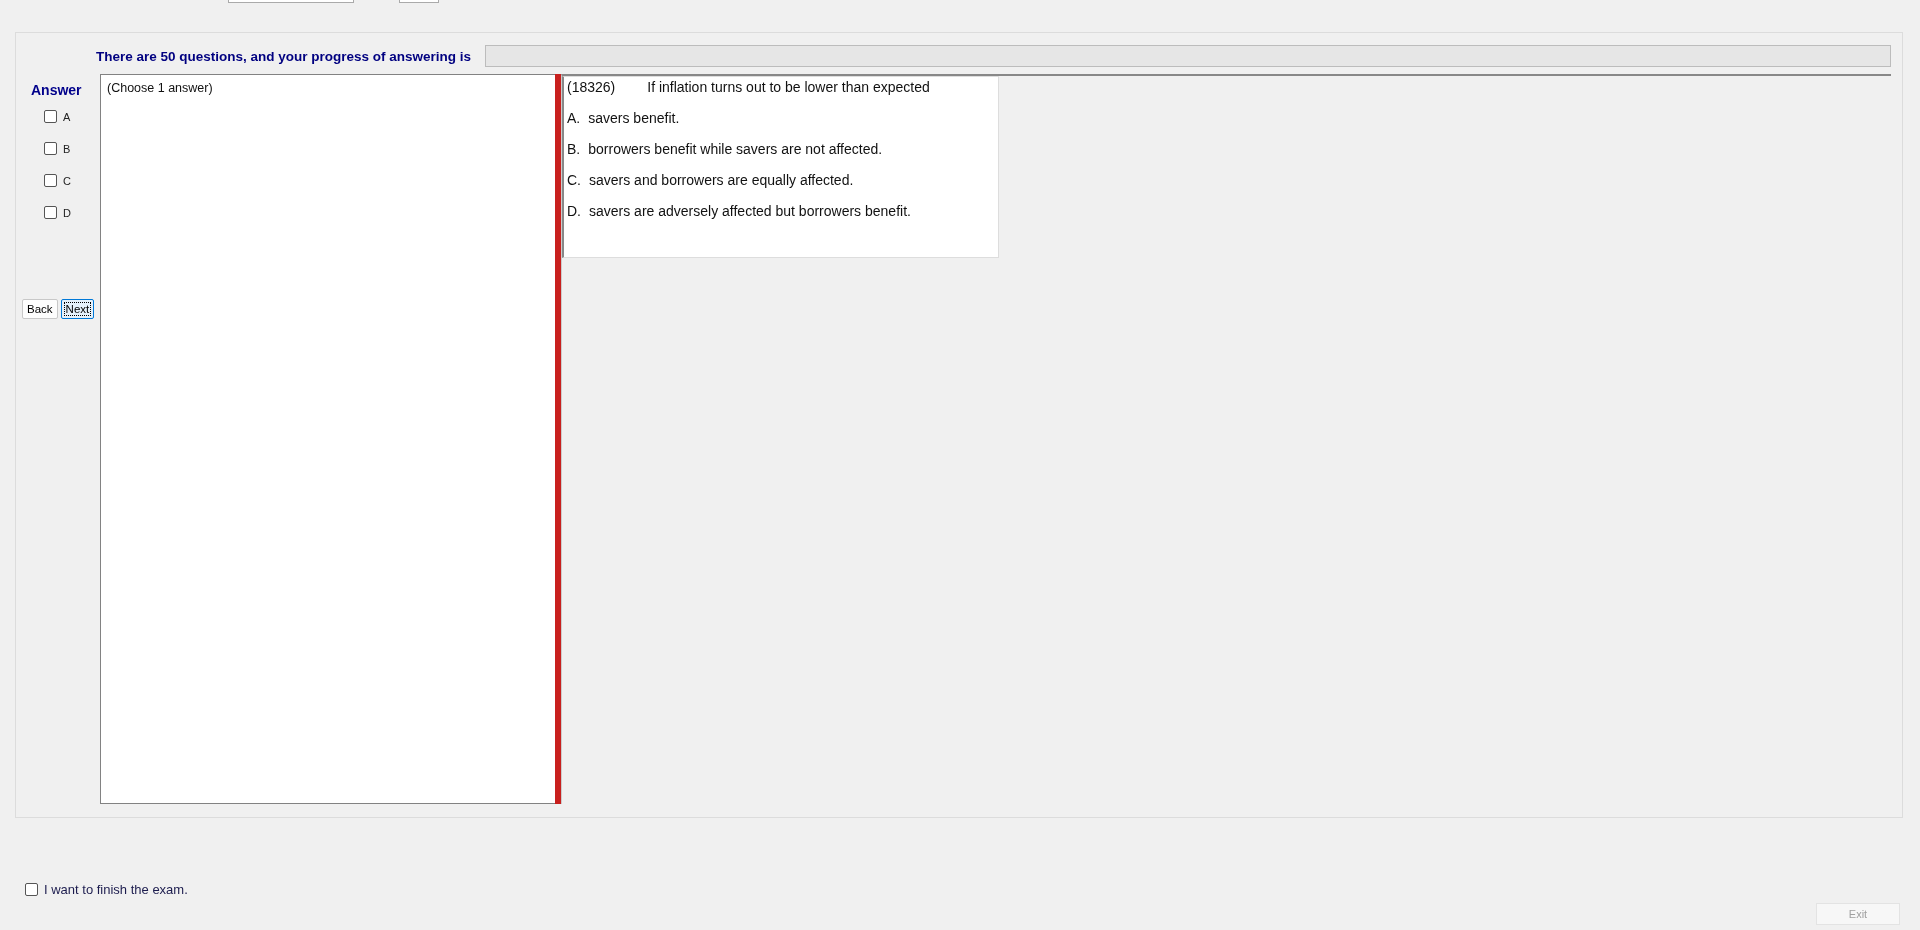 This screenshot has width=1920, height=930. Describe the element at coordinates (67, 212) in the screenshot. I see `option-label: D` at that location.